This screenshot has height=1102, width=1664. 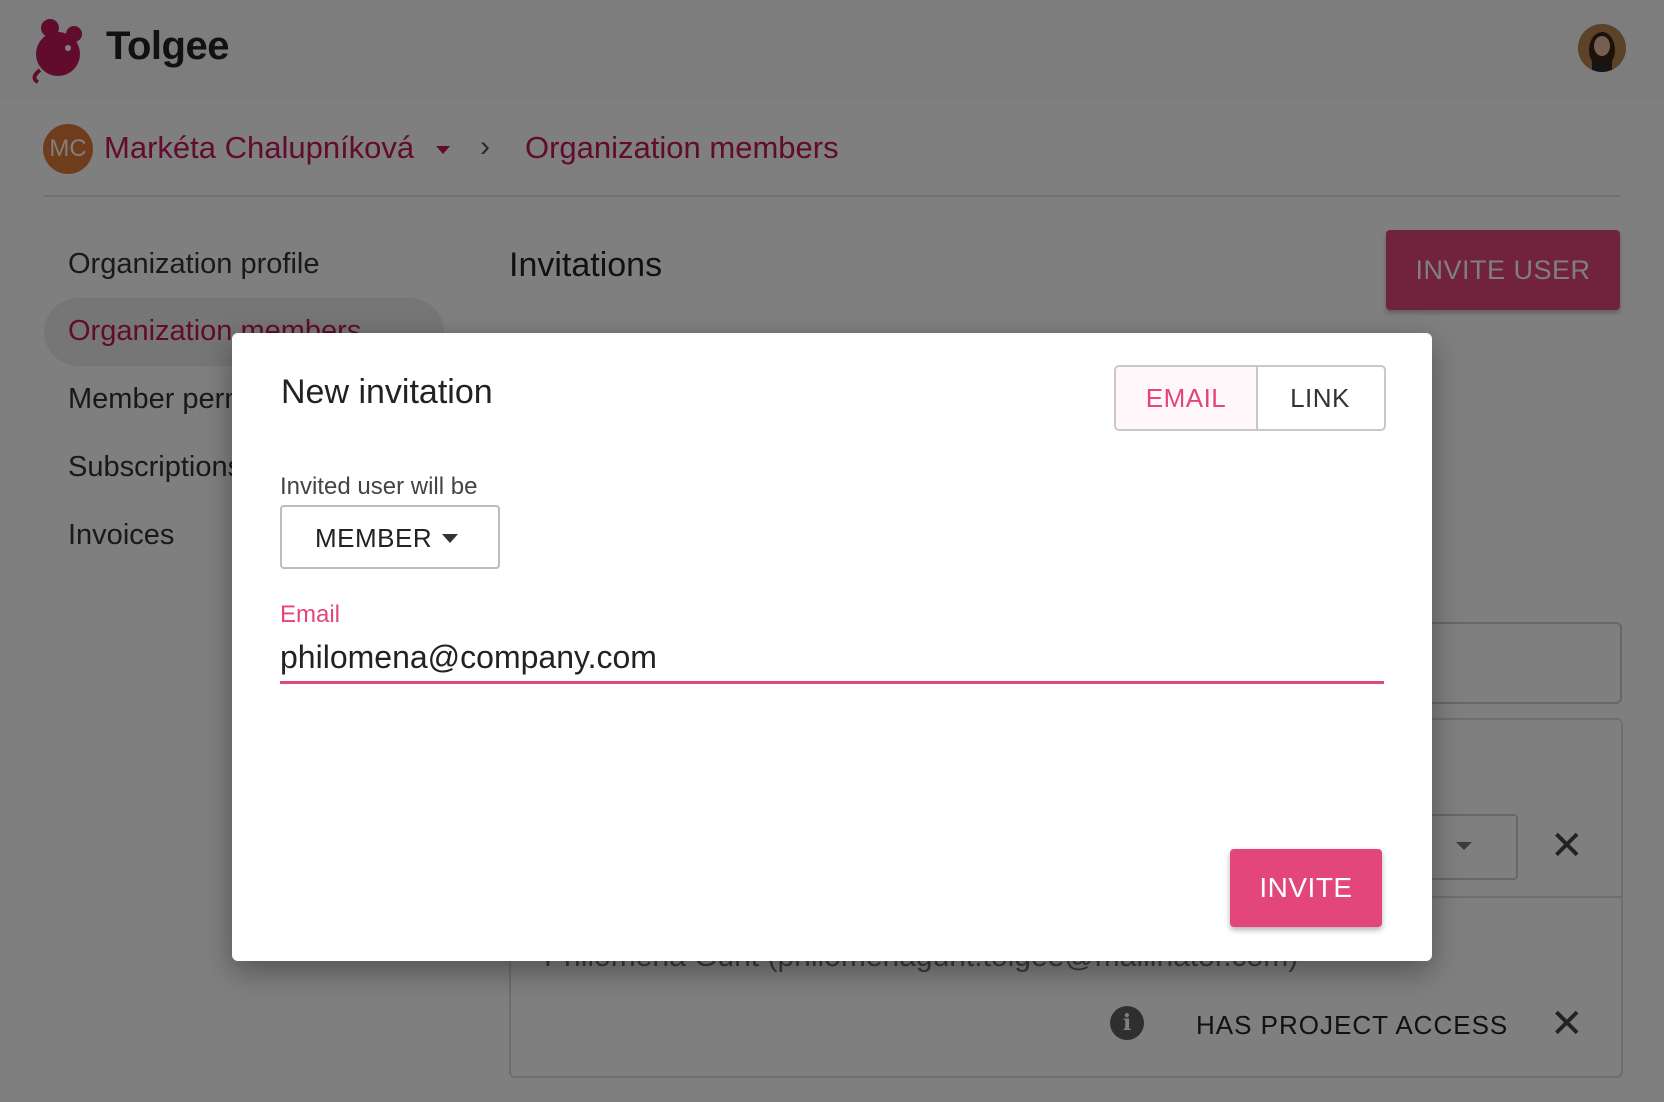 I want to click on tab-link: LINK, so click(x=1320, y=398).